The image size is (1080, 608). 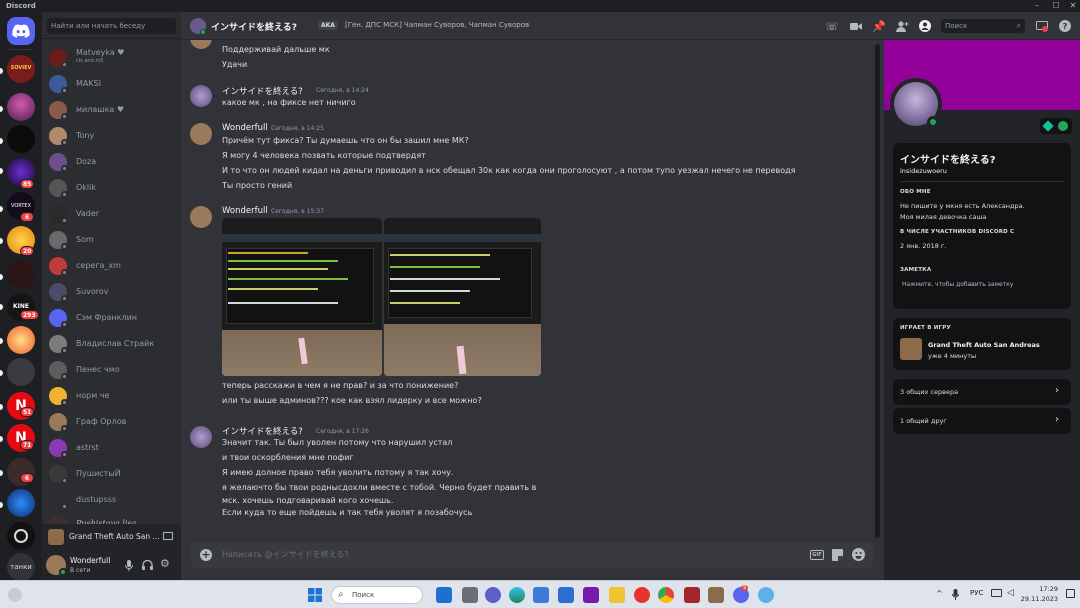 I want to click on note-input: Нажмите, чтобы добавить заметку, so click(x=957, y=284).